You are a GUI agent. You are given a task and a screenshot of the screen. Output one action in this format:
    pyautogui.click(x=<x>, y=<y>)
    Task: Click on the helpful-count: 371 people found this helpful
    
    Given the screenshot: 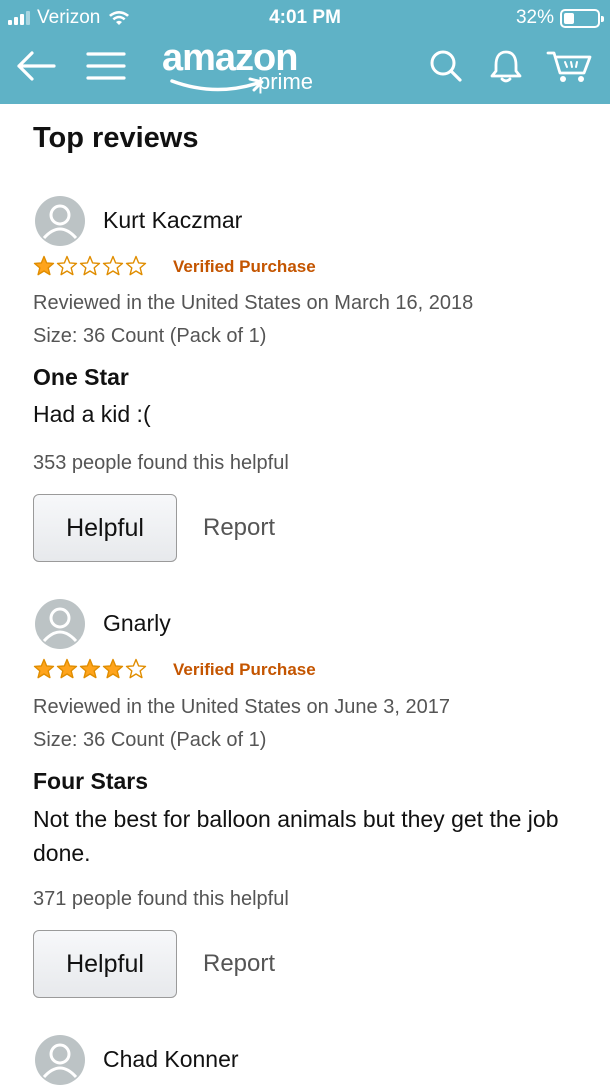 What is the action you would take?
    pyautogui.click(x=161, y=899)
    